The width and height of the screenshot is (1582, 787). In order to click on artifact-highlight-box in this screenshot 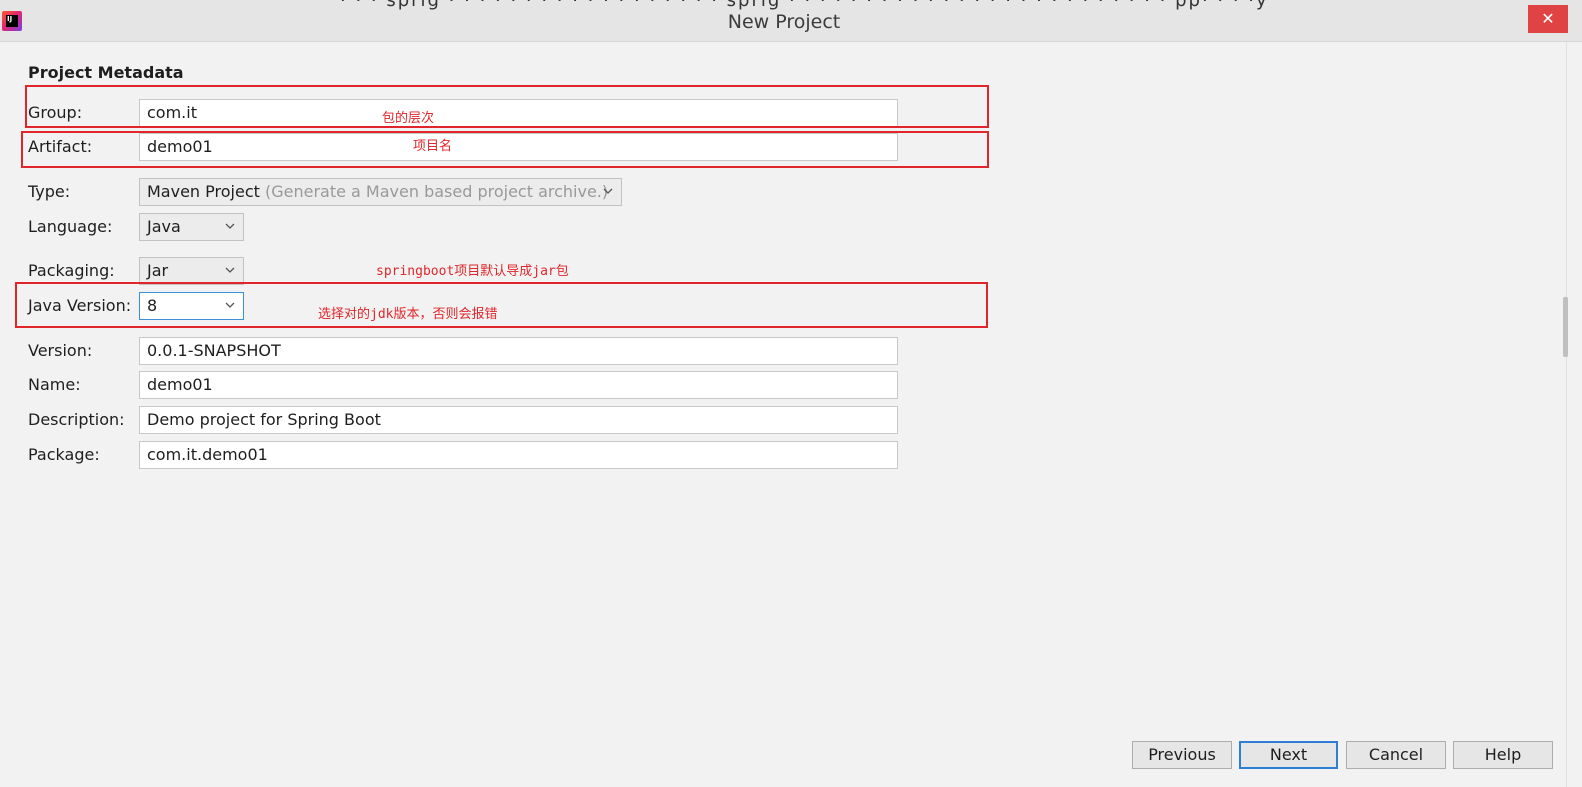, I will do `click(505, 149)`.